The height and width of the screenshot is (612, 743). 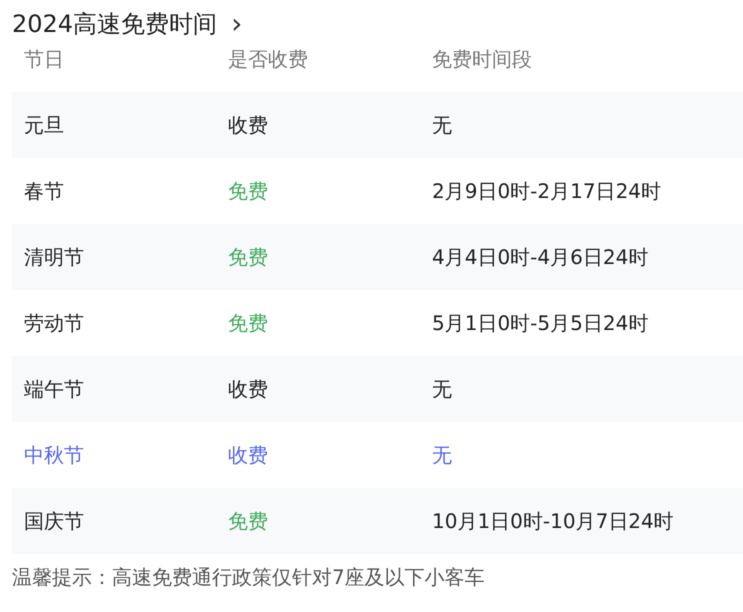 I want to click on table-cell-text: 2月9日0时-2月17日24时, so click(x=546, y=191).